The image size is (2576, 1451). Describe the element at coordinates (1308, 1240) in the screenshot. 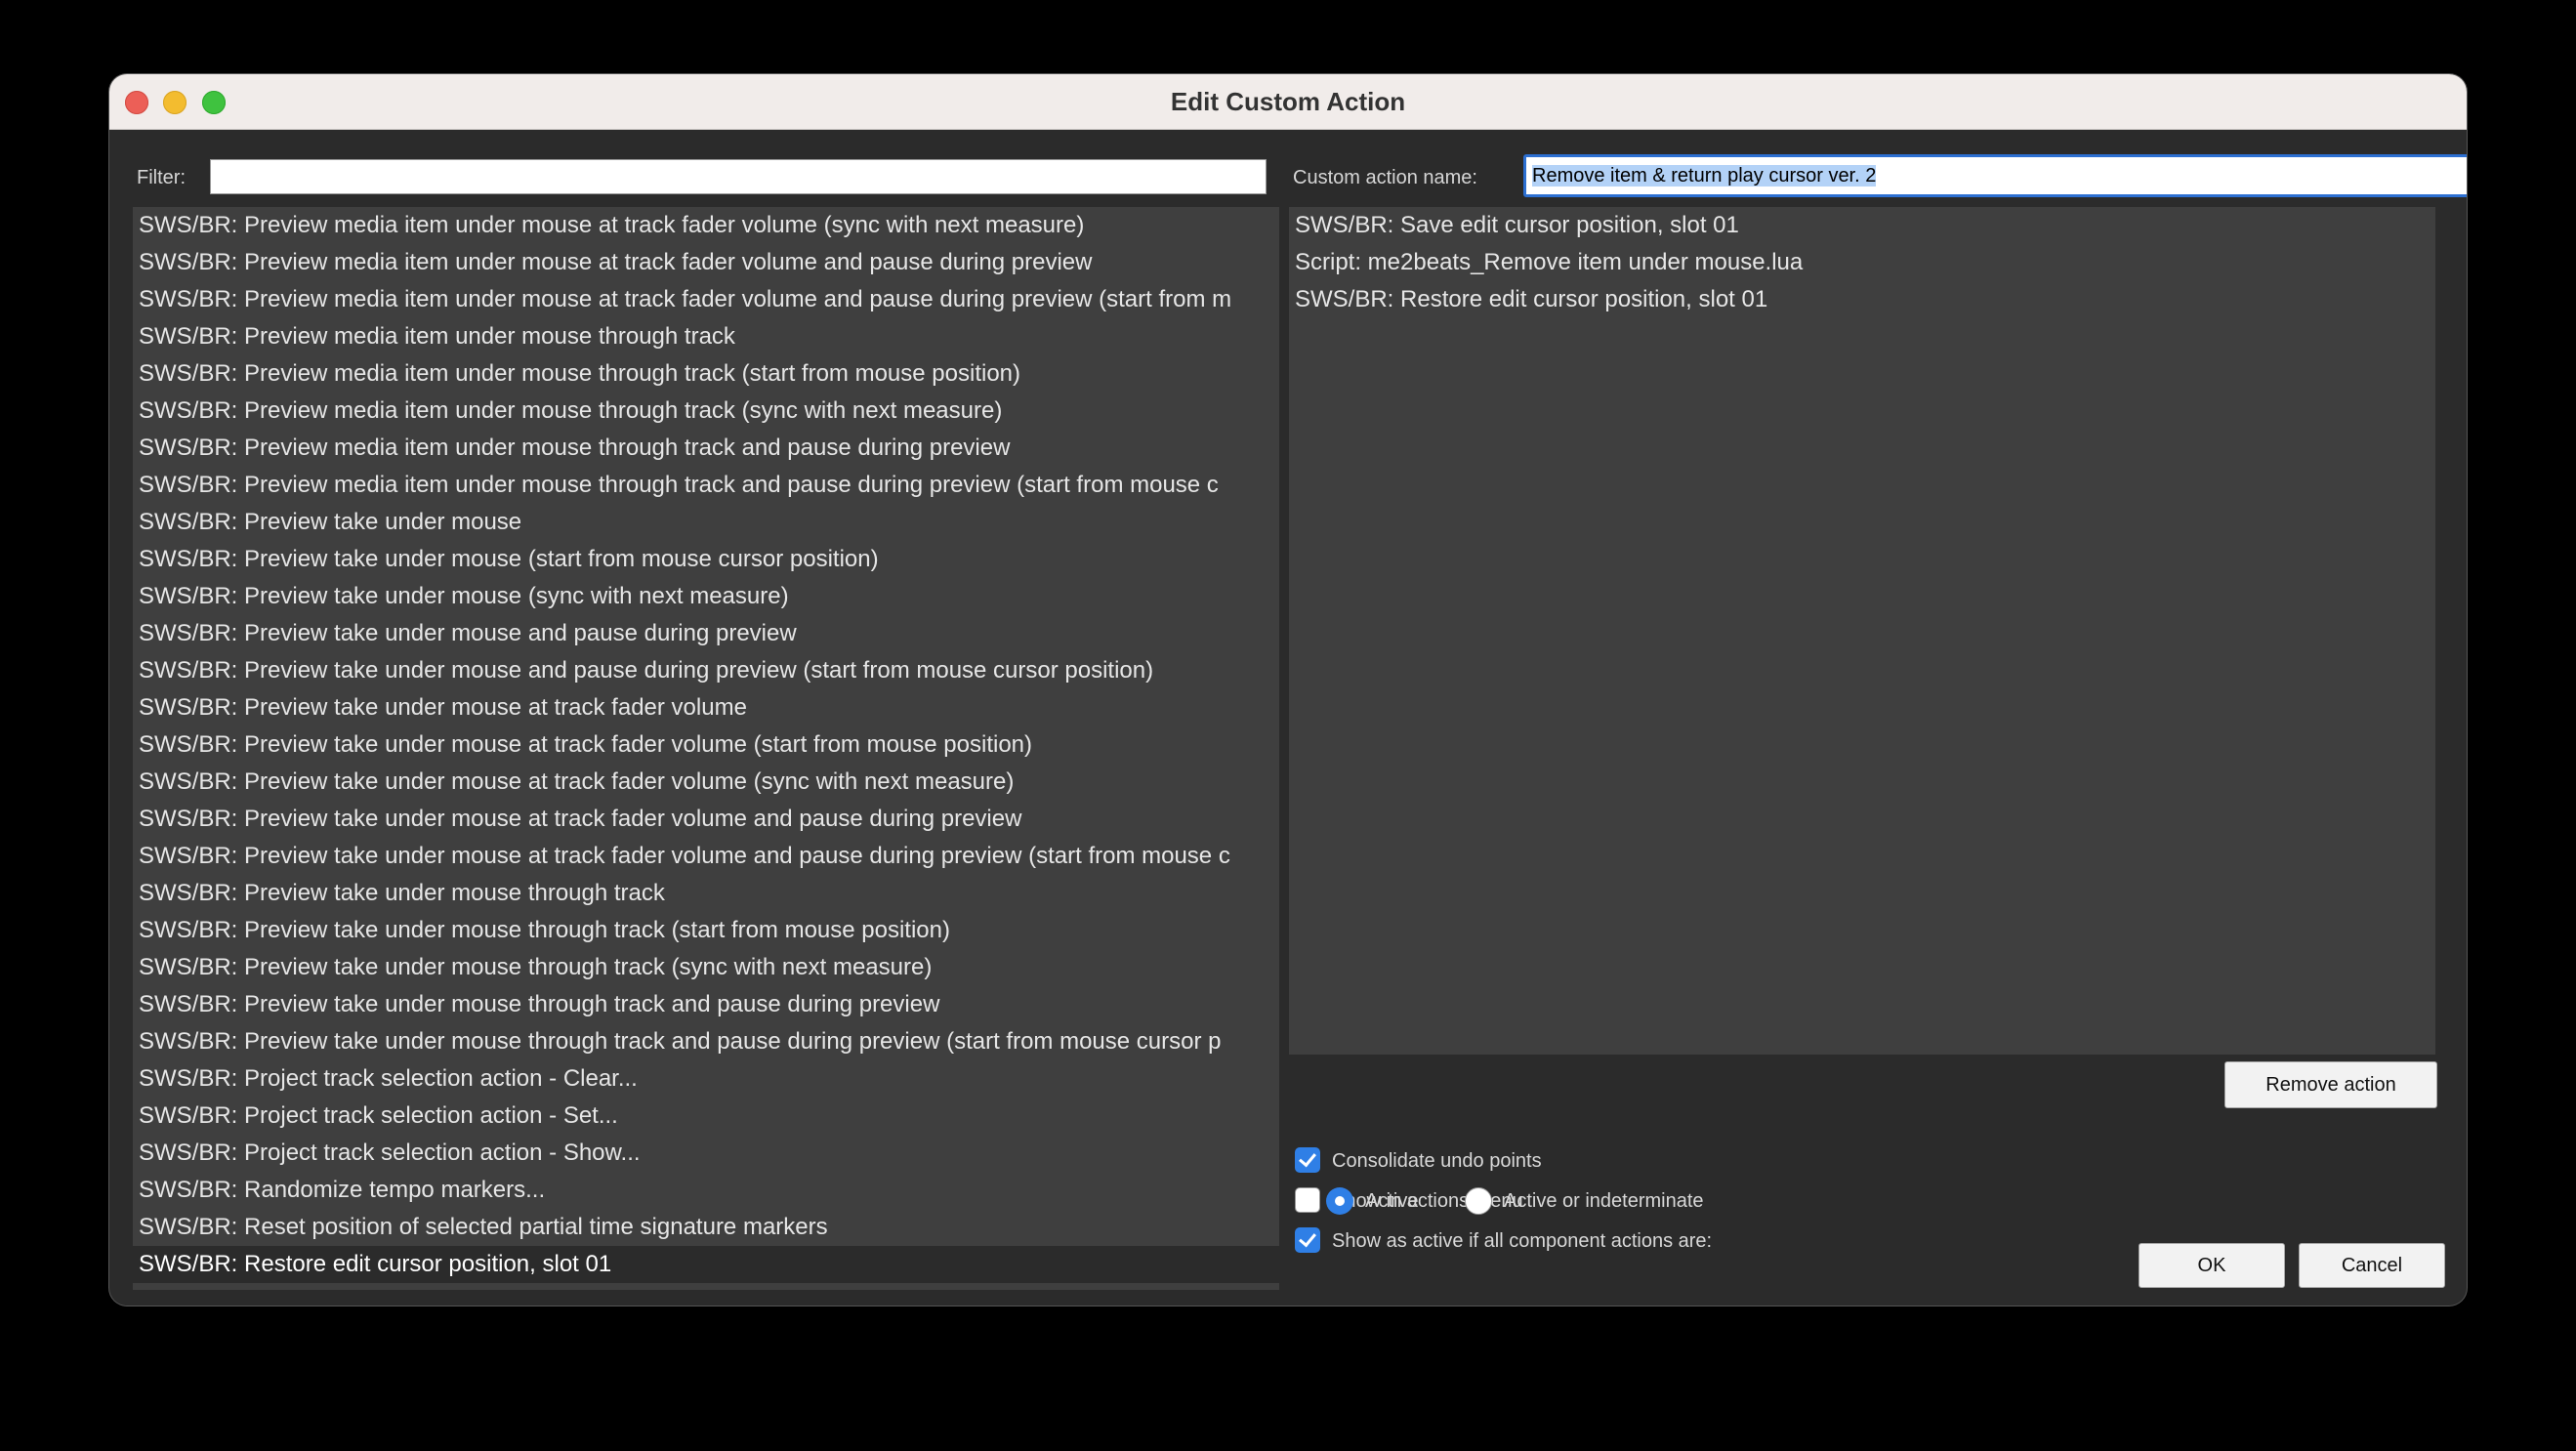

I see `show-active-checkbox` at that location.